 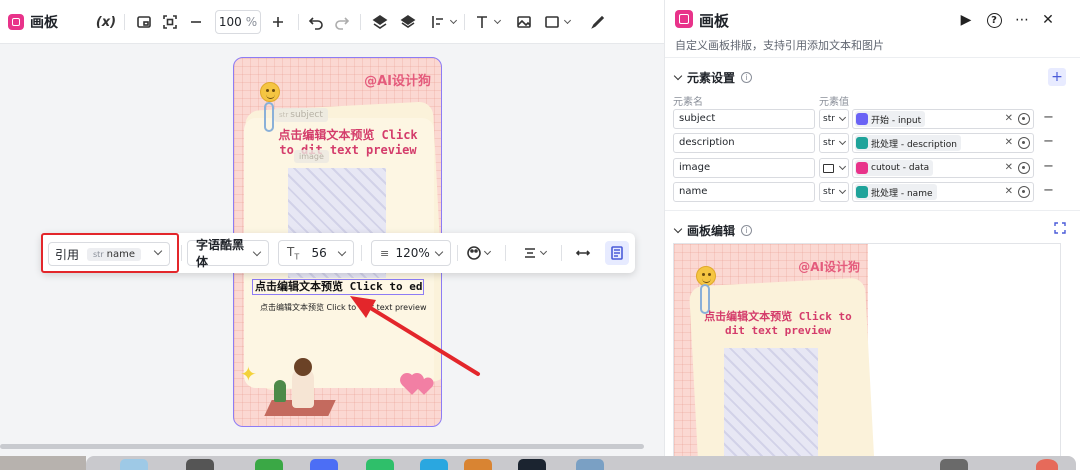 I want to click on element-row: description str 批处理 - description ✕ −, so click(x=864, y=143).